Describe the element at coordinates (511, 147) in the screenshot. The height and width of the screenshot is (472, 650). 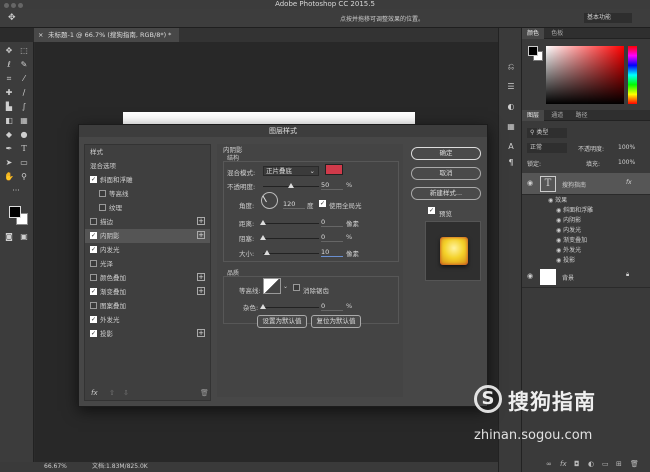
I see `character-panel-icon: A` at that location.